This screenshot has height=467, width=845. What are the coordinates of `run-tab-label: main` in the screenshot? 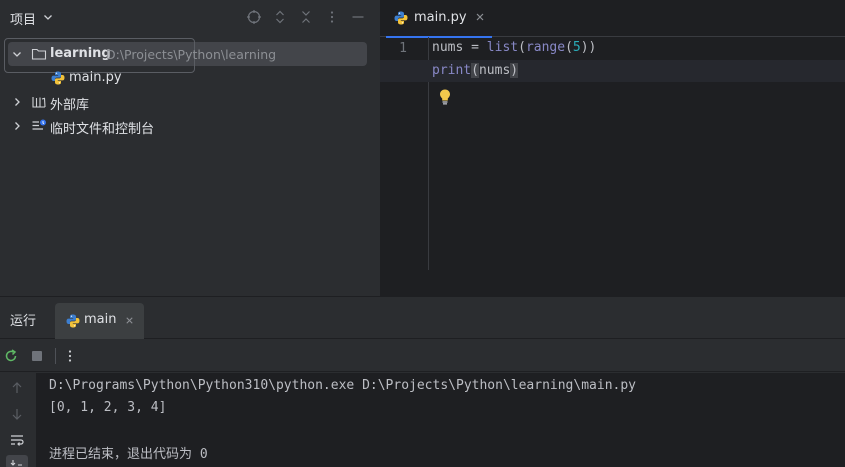 It's located at (100, 319).